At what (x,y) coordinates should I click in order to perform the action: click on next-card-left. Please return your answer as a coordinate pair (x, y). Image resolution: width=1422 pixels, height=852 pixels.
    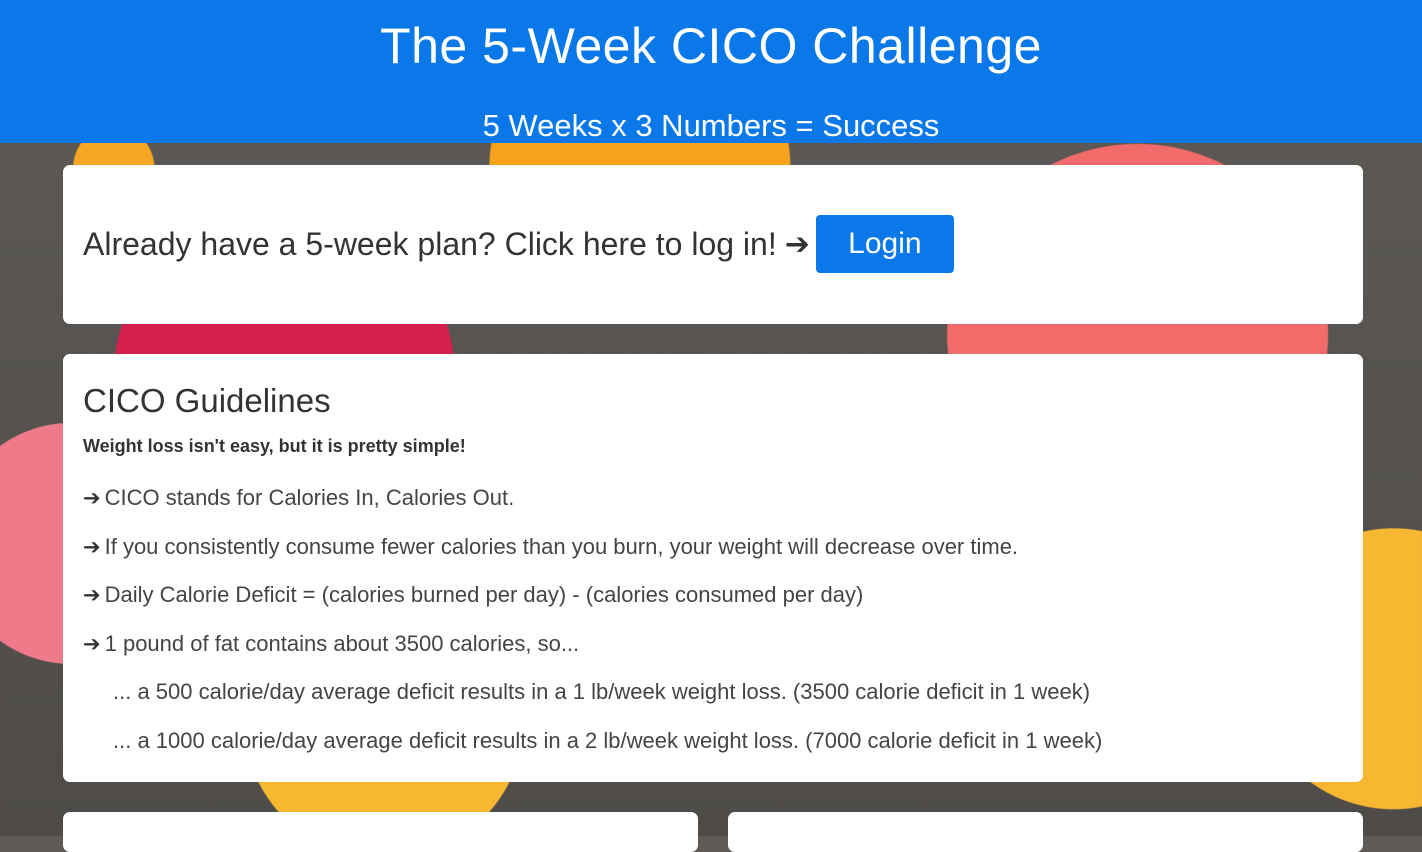
    Looking at the image, I should click on (380, 832).